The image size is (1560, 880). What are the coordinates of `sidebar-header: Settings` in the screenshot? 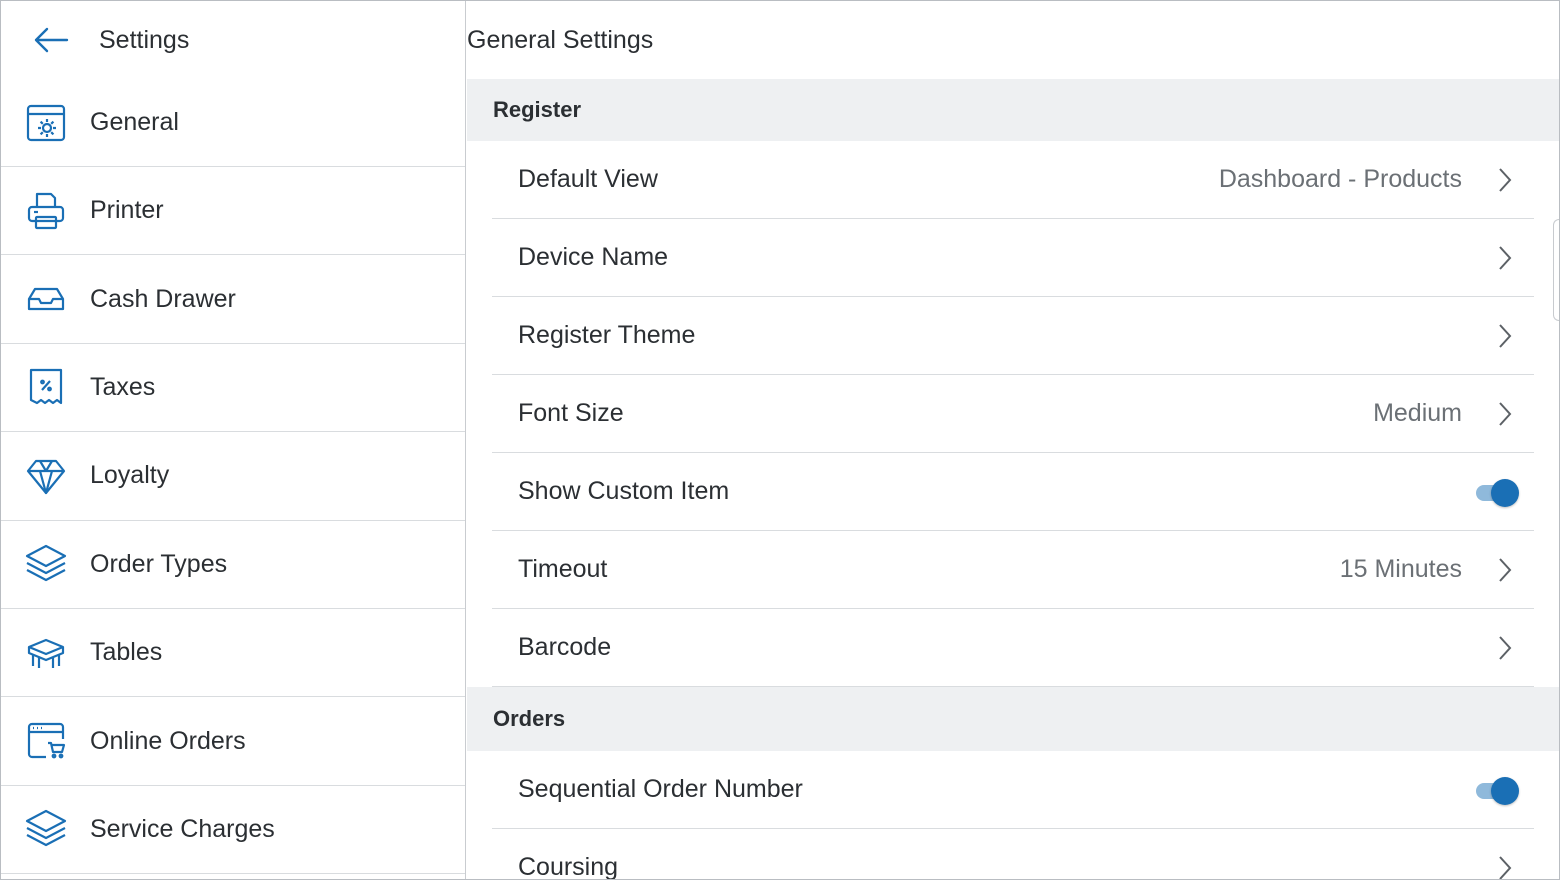 It's located at (233, 40).